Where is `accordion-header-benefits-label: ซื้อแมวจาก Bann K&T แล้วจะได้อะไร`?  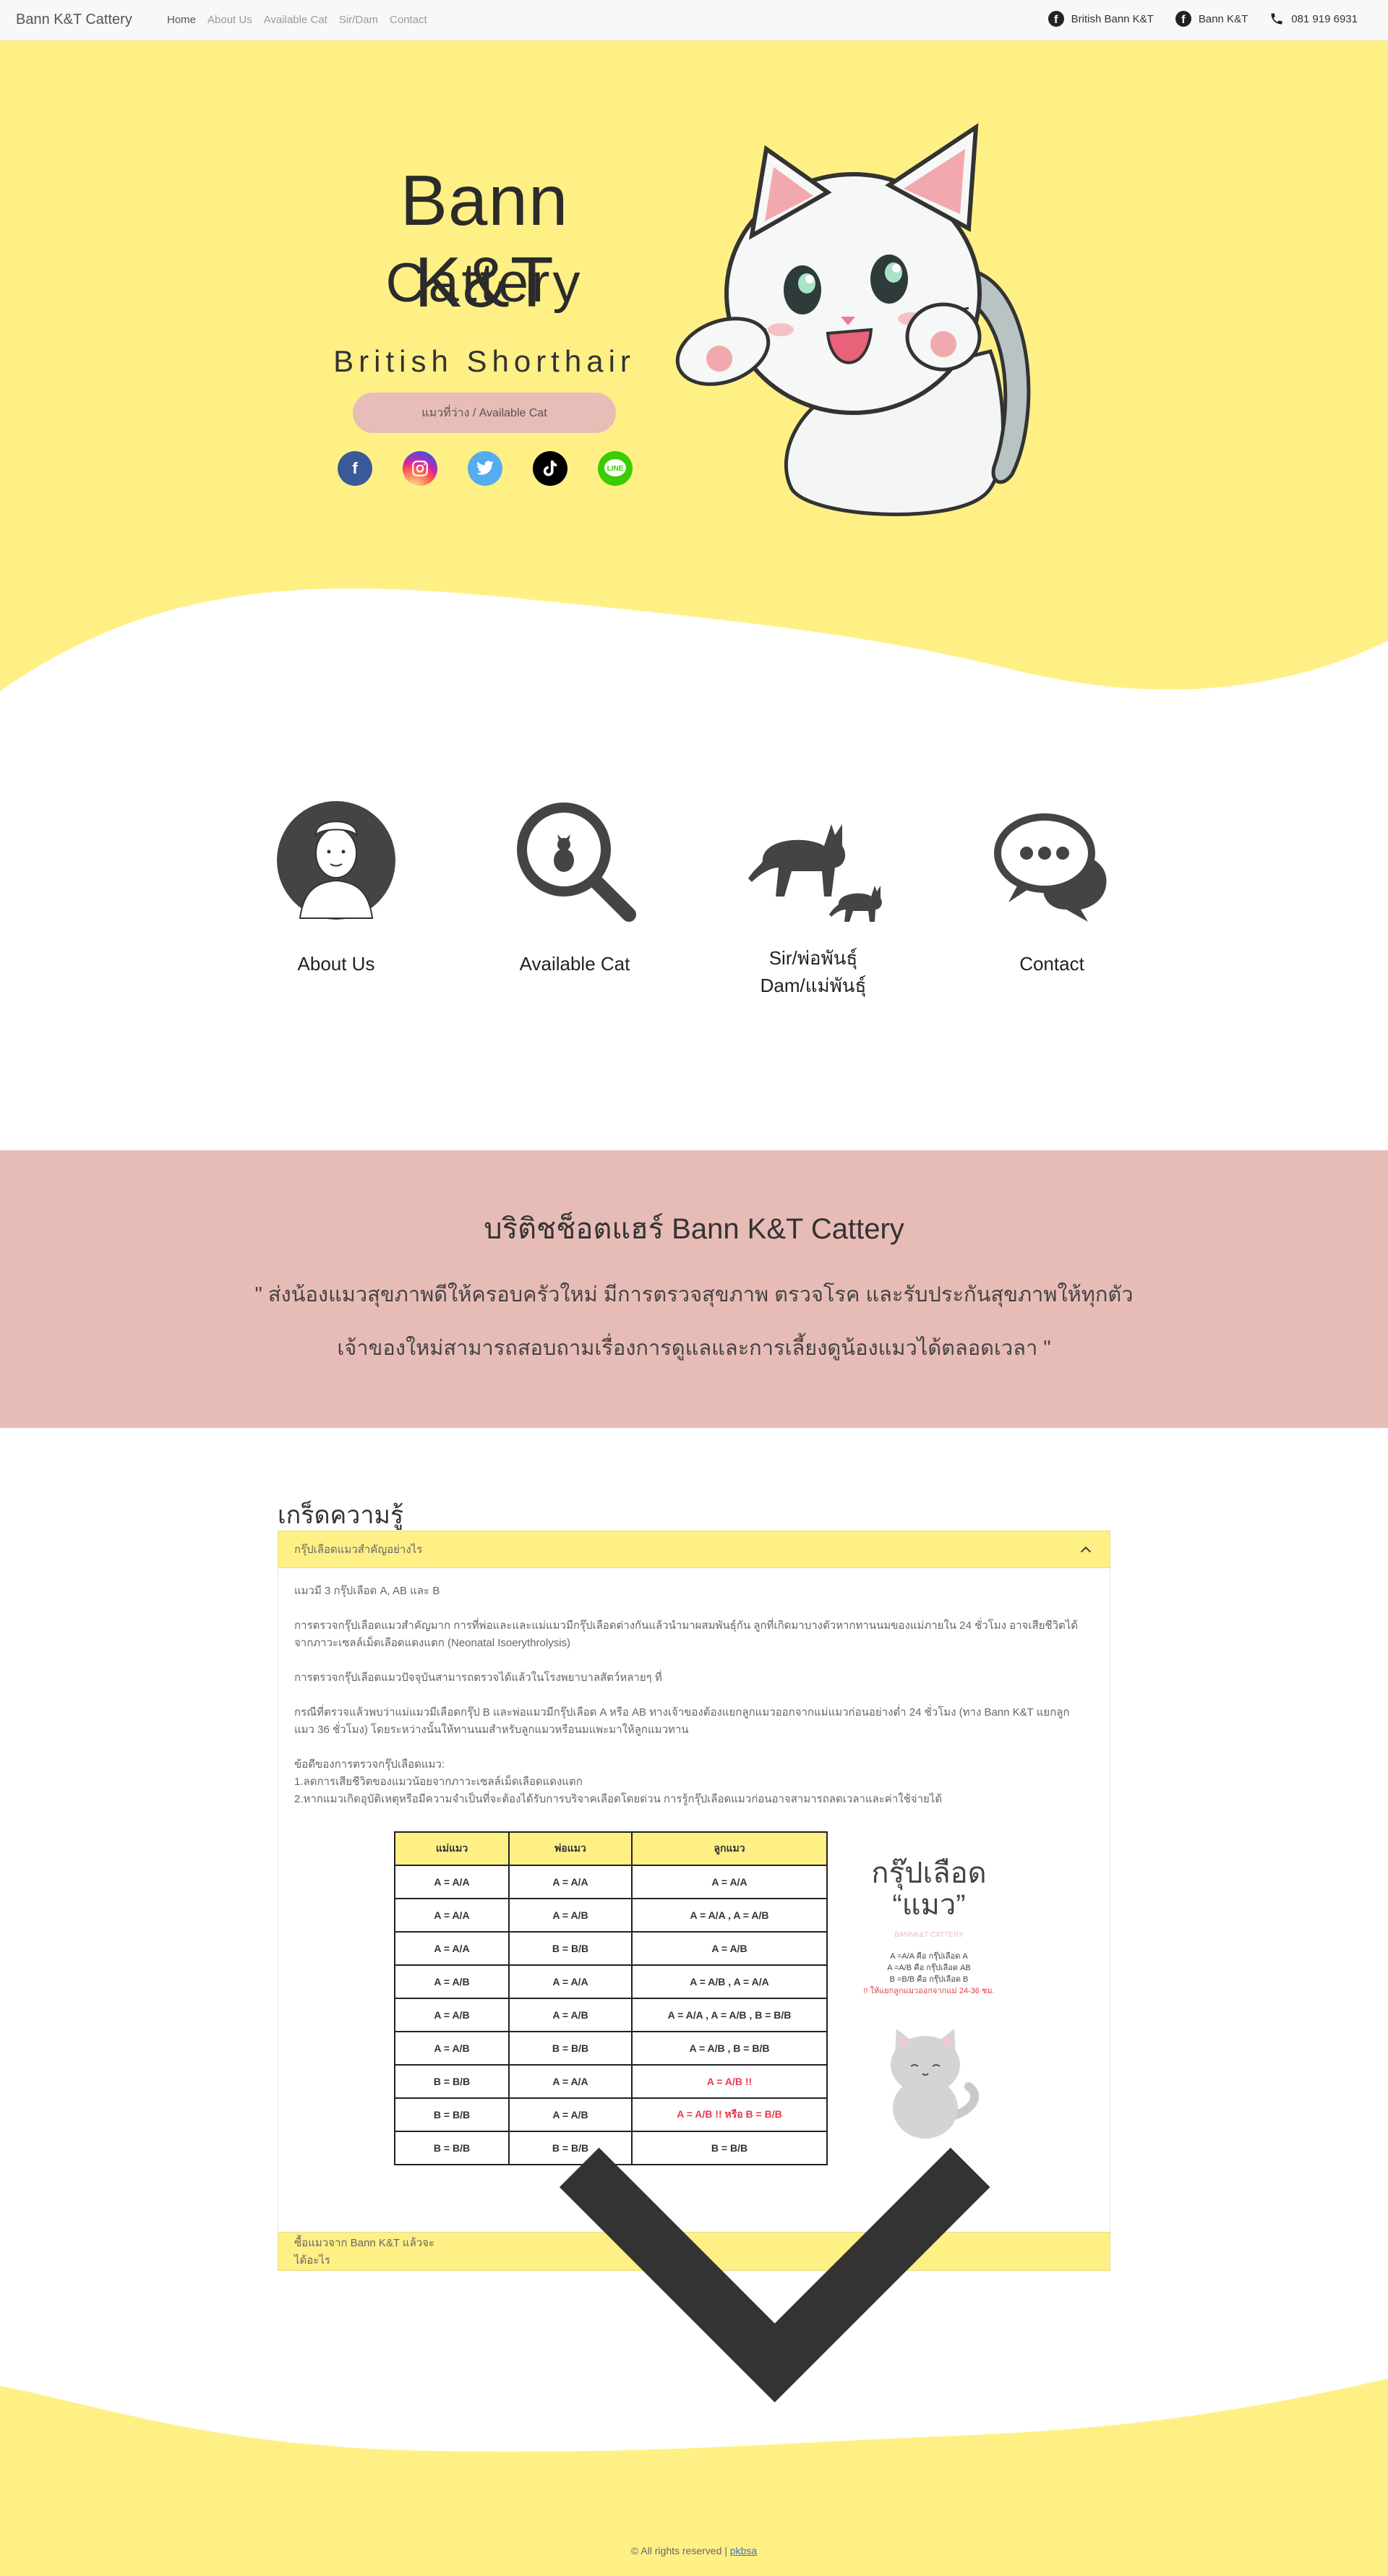
accordion-header-benefits-label: ซื้อแมวจาก Bann K&T แล้วจะได้อะไร is located at coordinates (364, 2252).